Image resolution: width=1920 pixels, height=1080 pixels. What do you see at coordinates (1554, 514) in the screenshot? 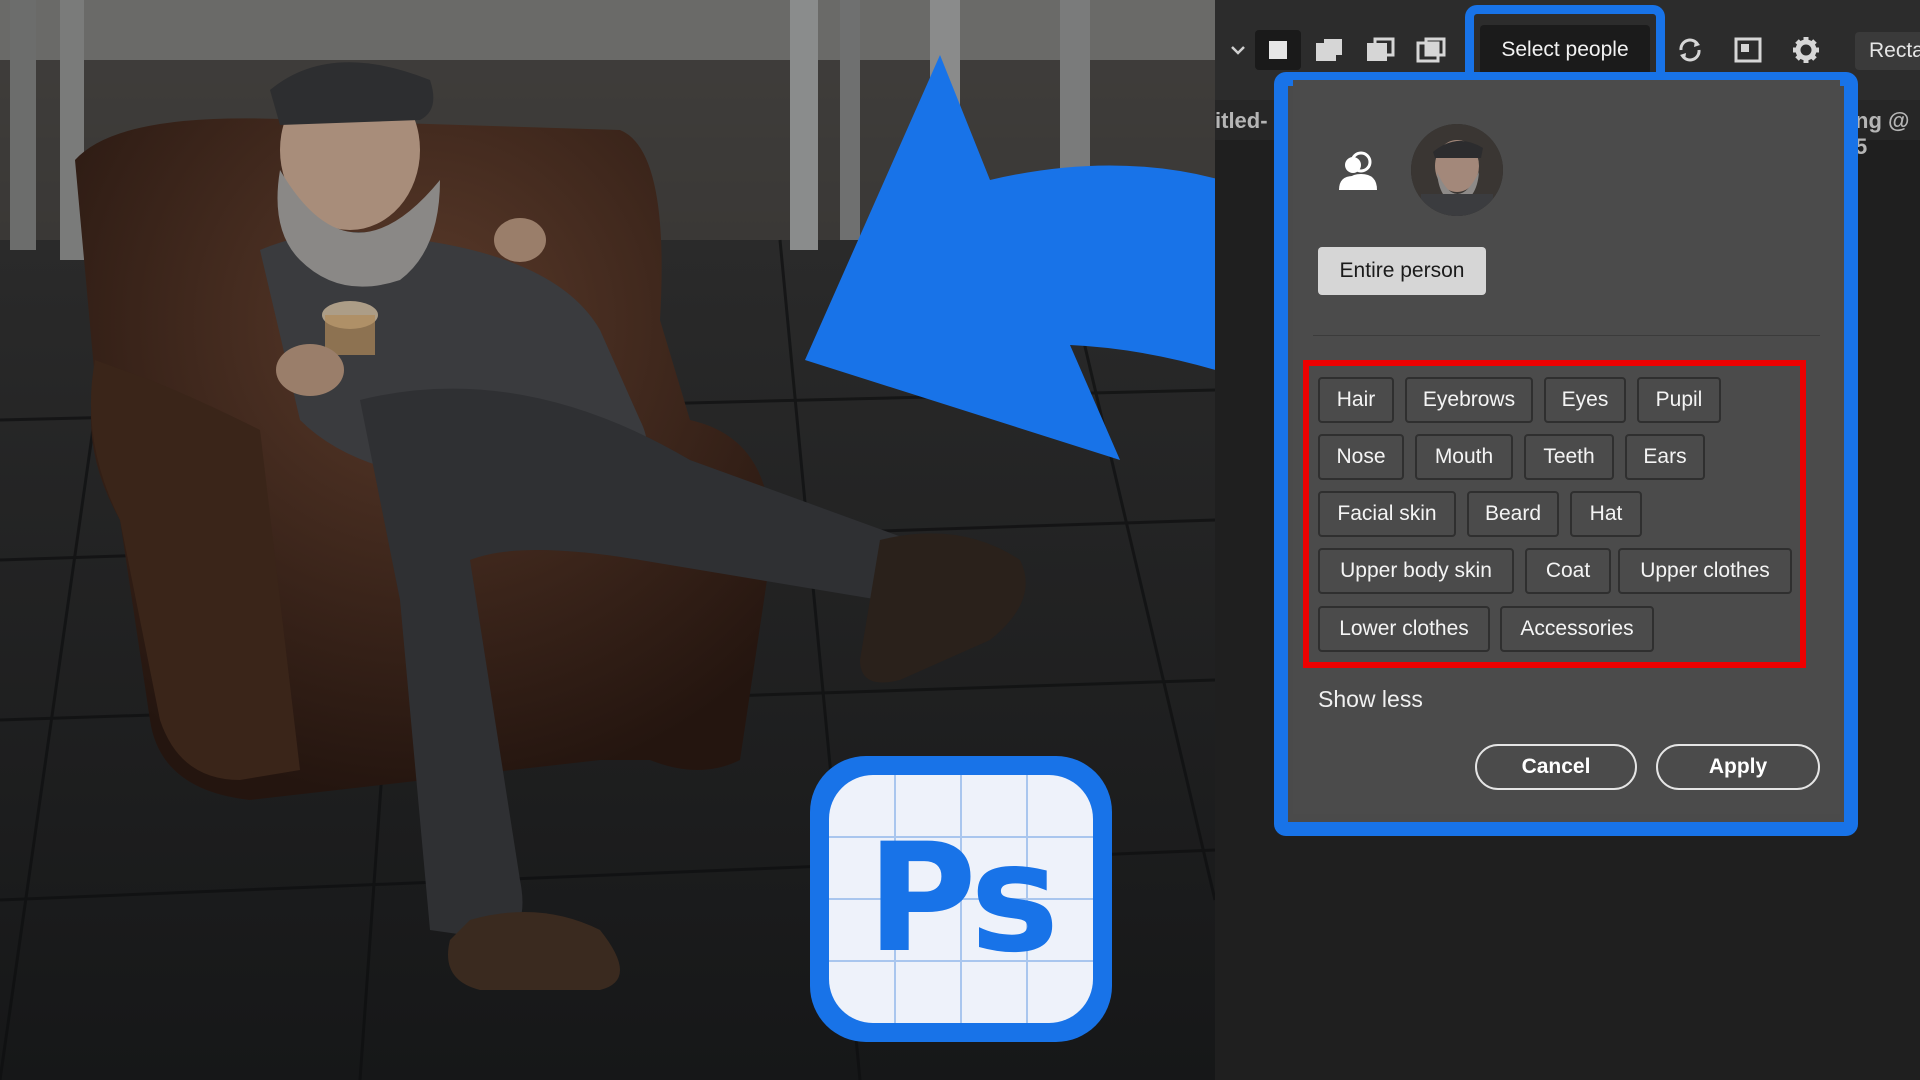
I see `body-parts-highlight` at bounding box center [1554, 514].